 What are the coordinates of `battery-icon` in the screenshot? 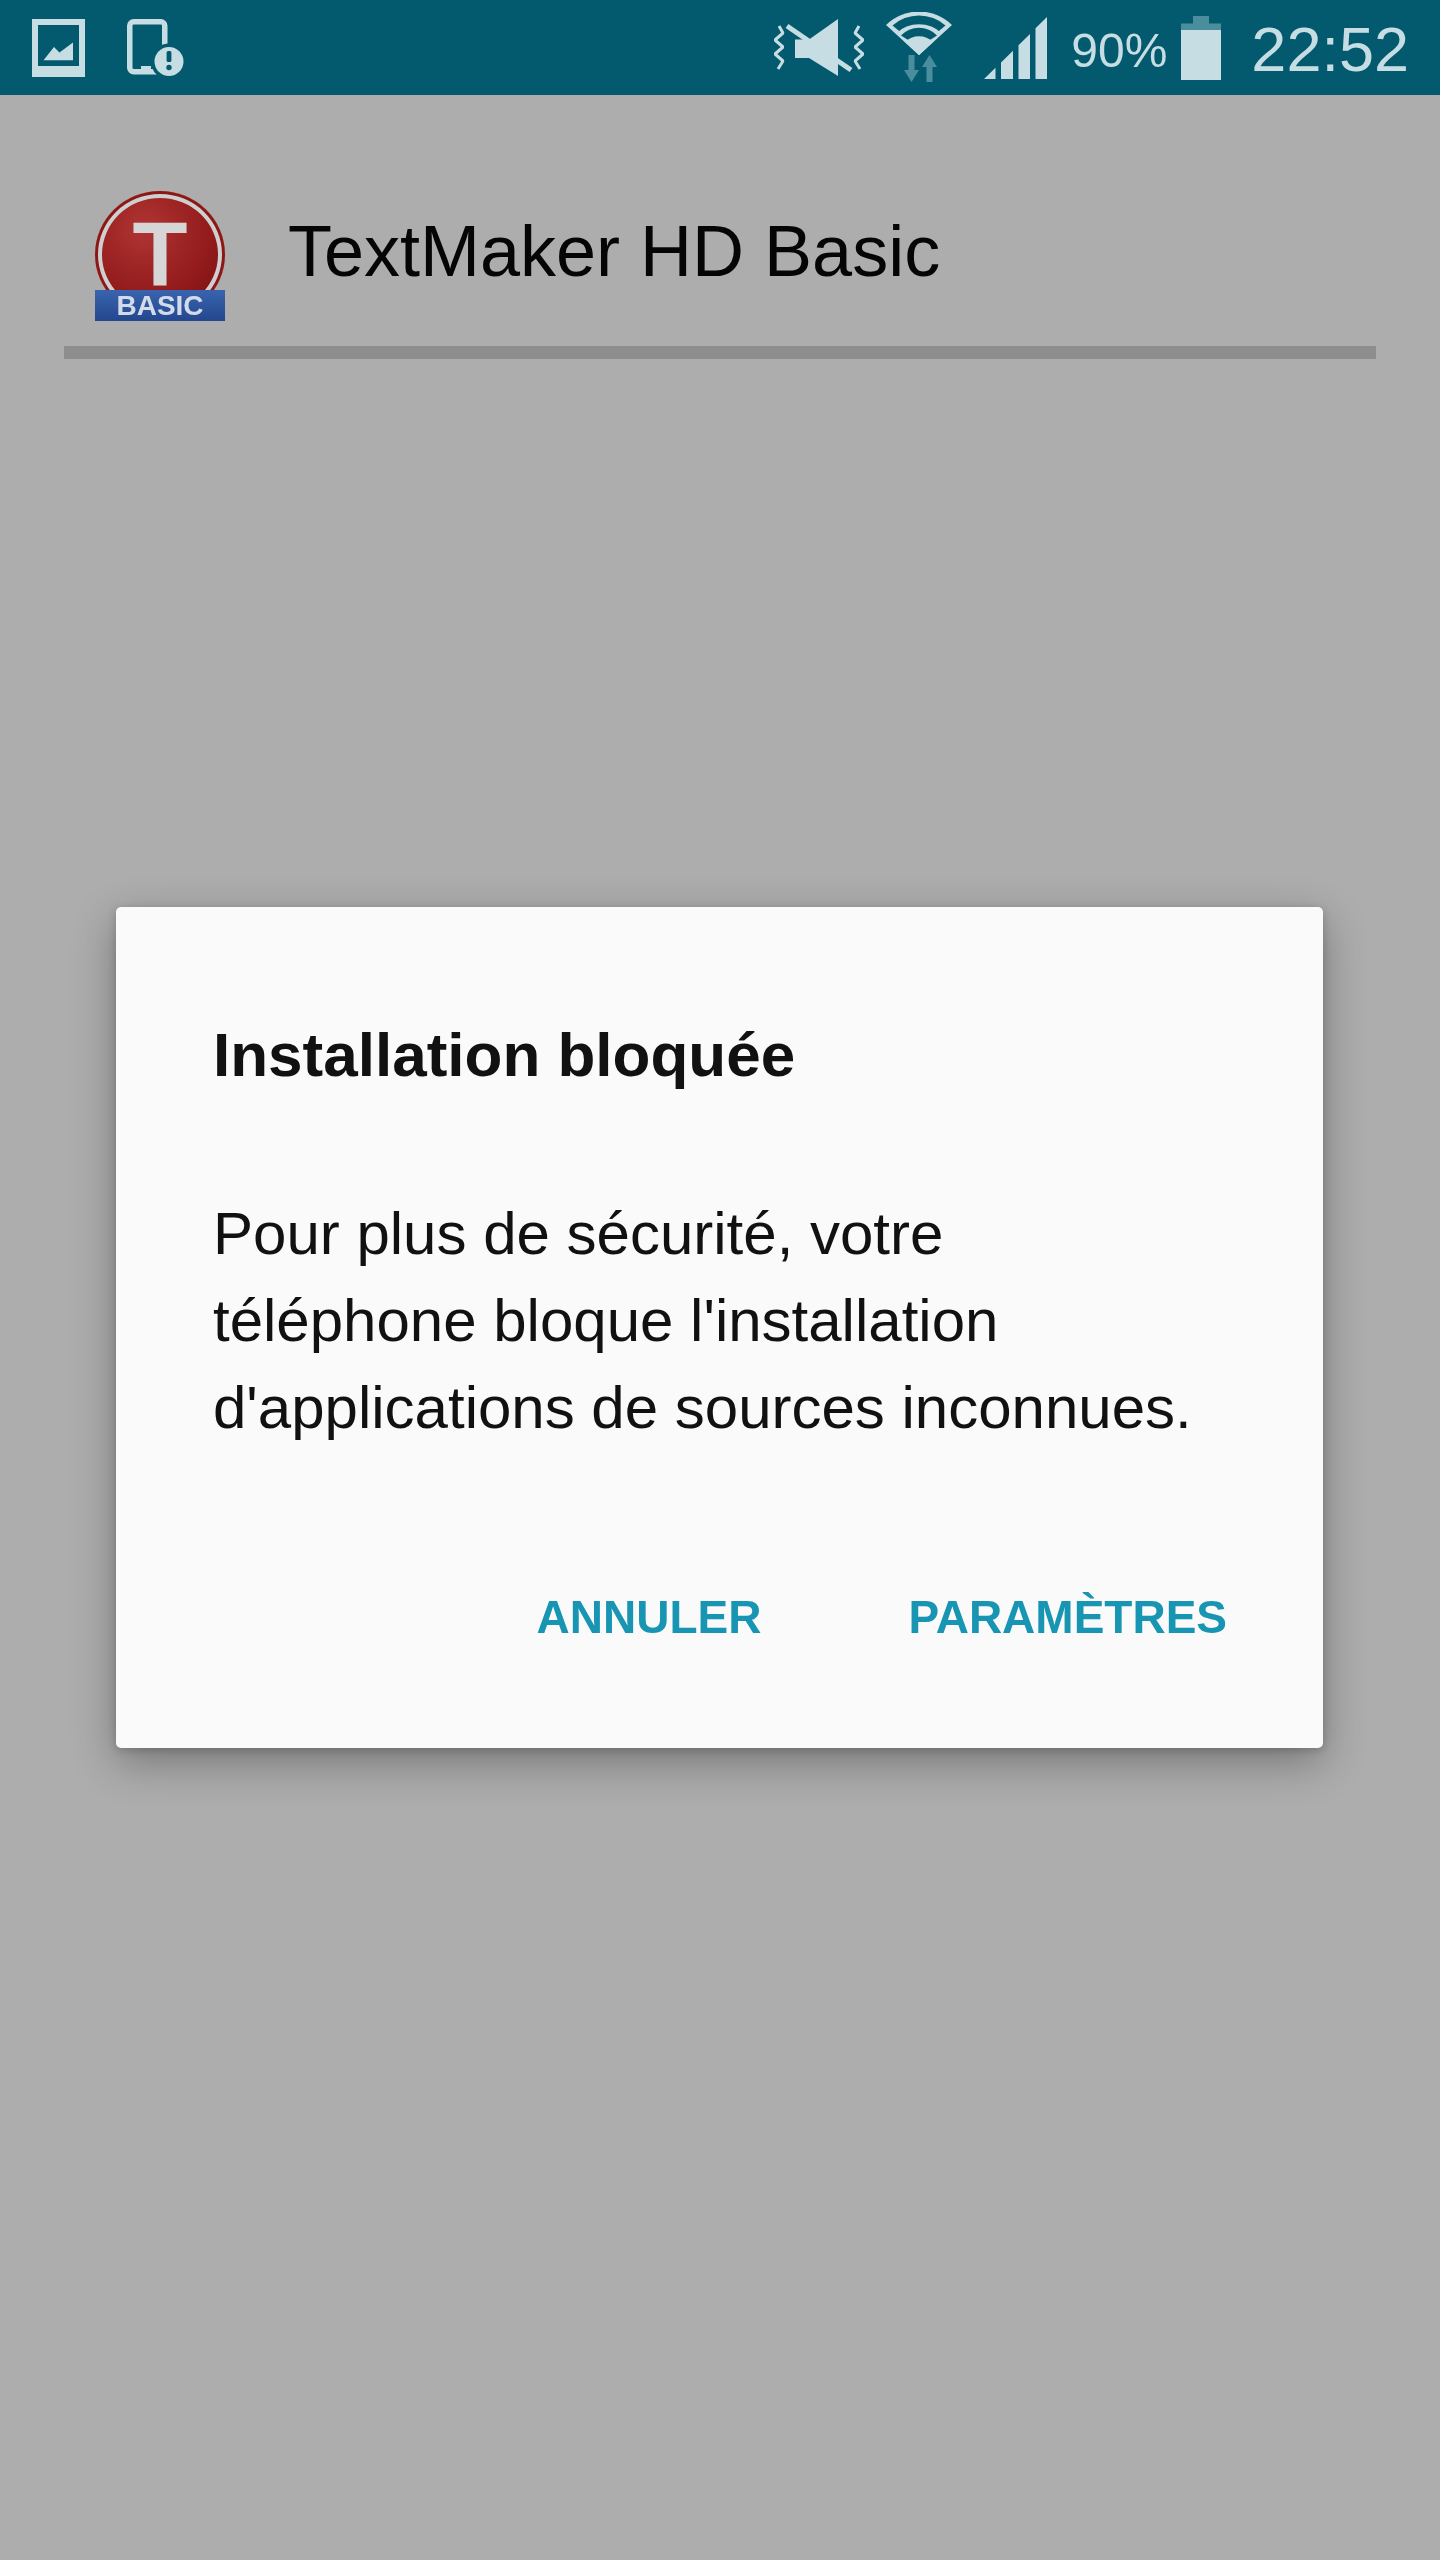 It's located at (1201, 47).